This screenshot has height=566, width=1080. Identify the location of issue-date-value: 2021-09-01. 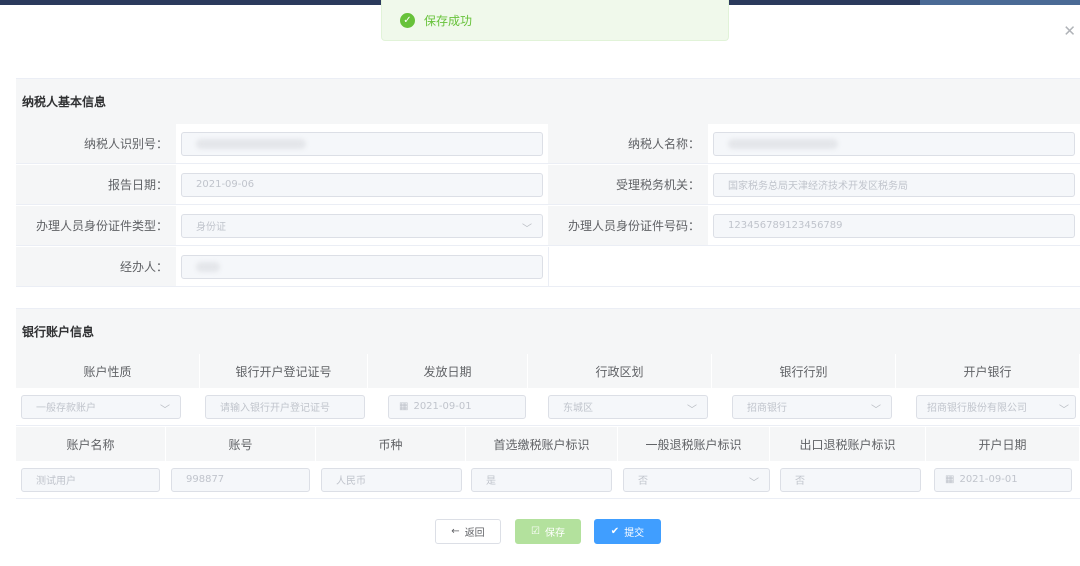
(442, 406).